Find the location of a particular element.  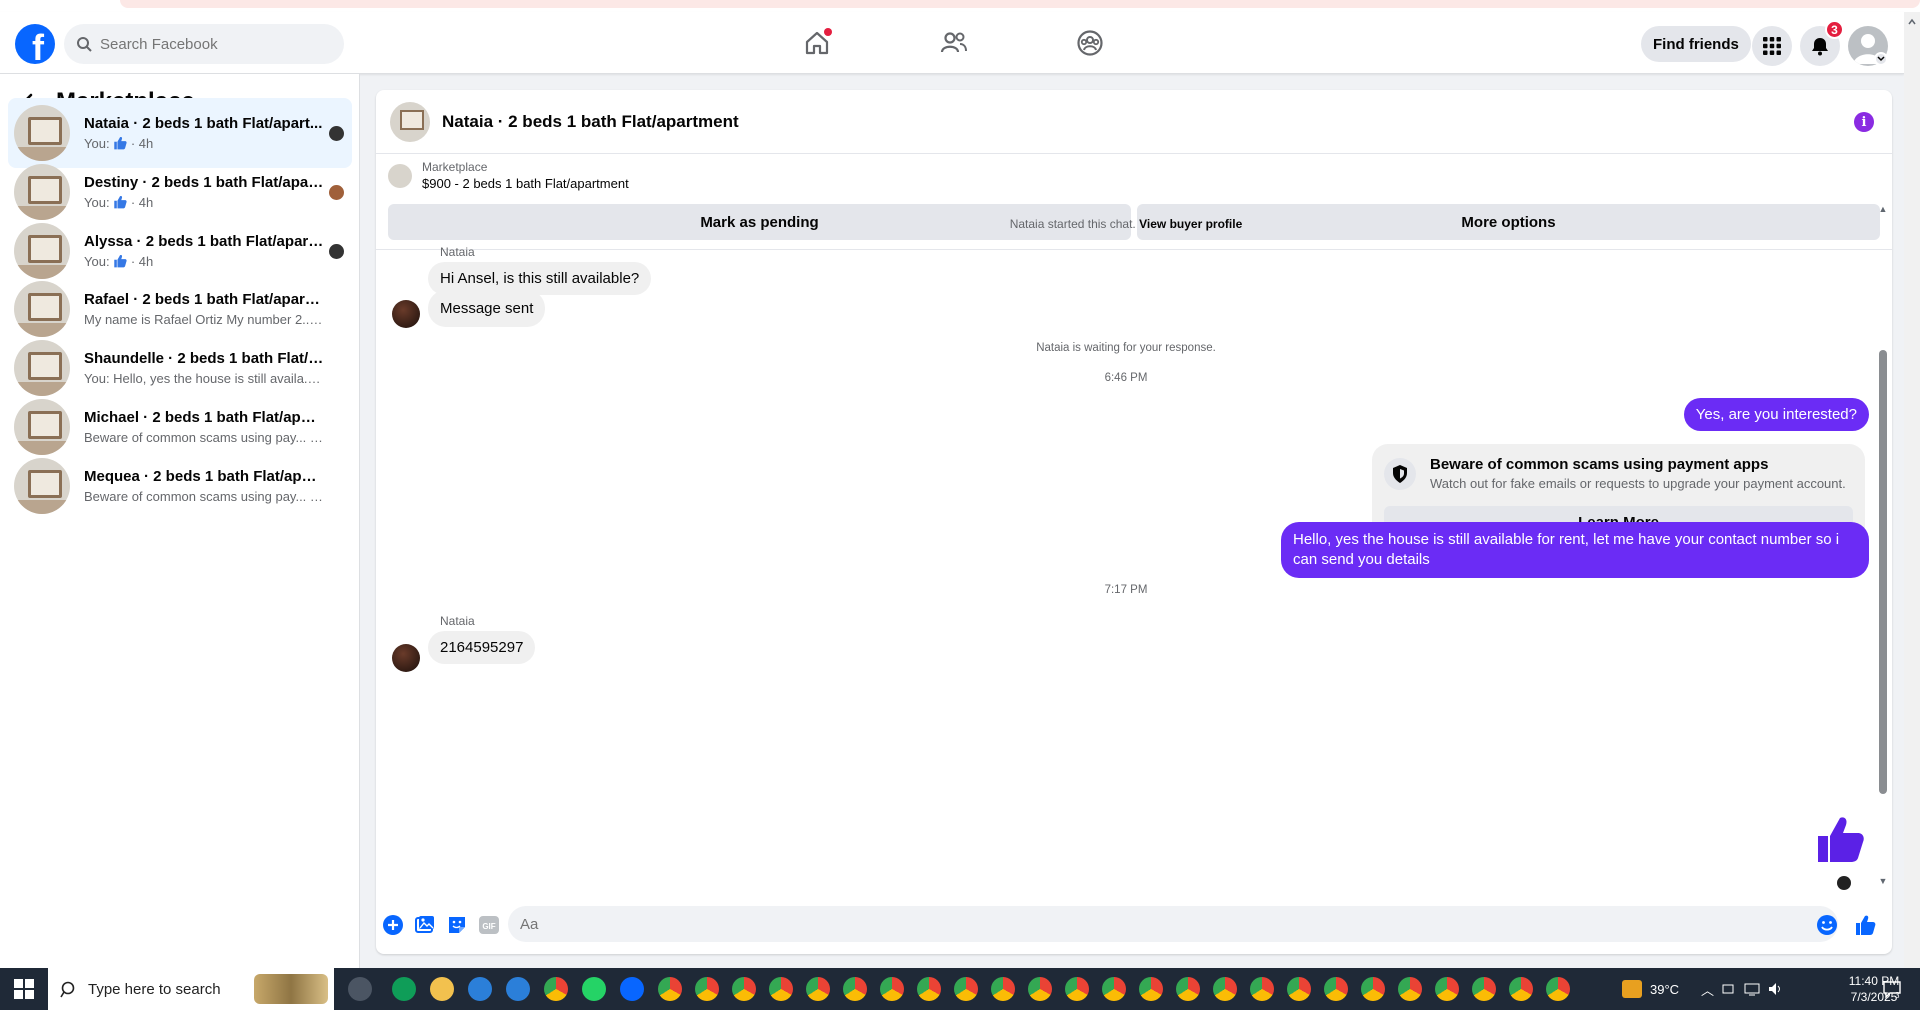

facebook-header: f Find friends 3 is located at coordinates (952, 43).